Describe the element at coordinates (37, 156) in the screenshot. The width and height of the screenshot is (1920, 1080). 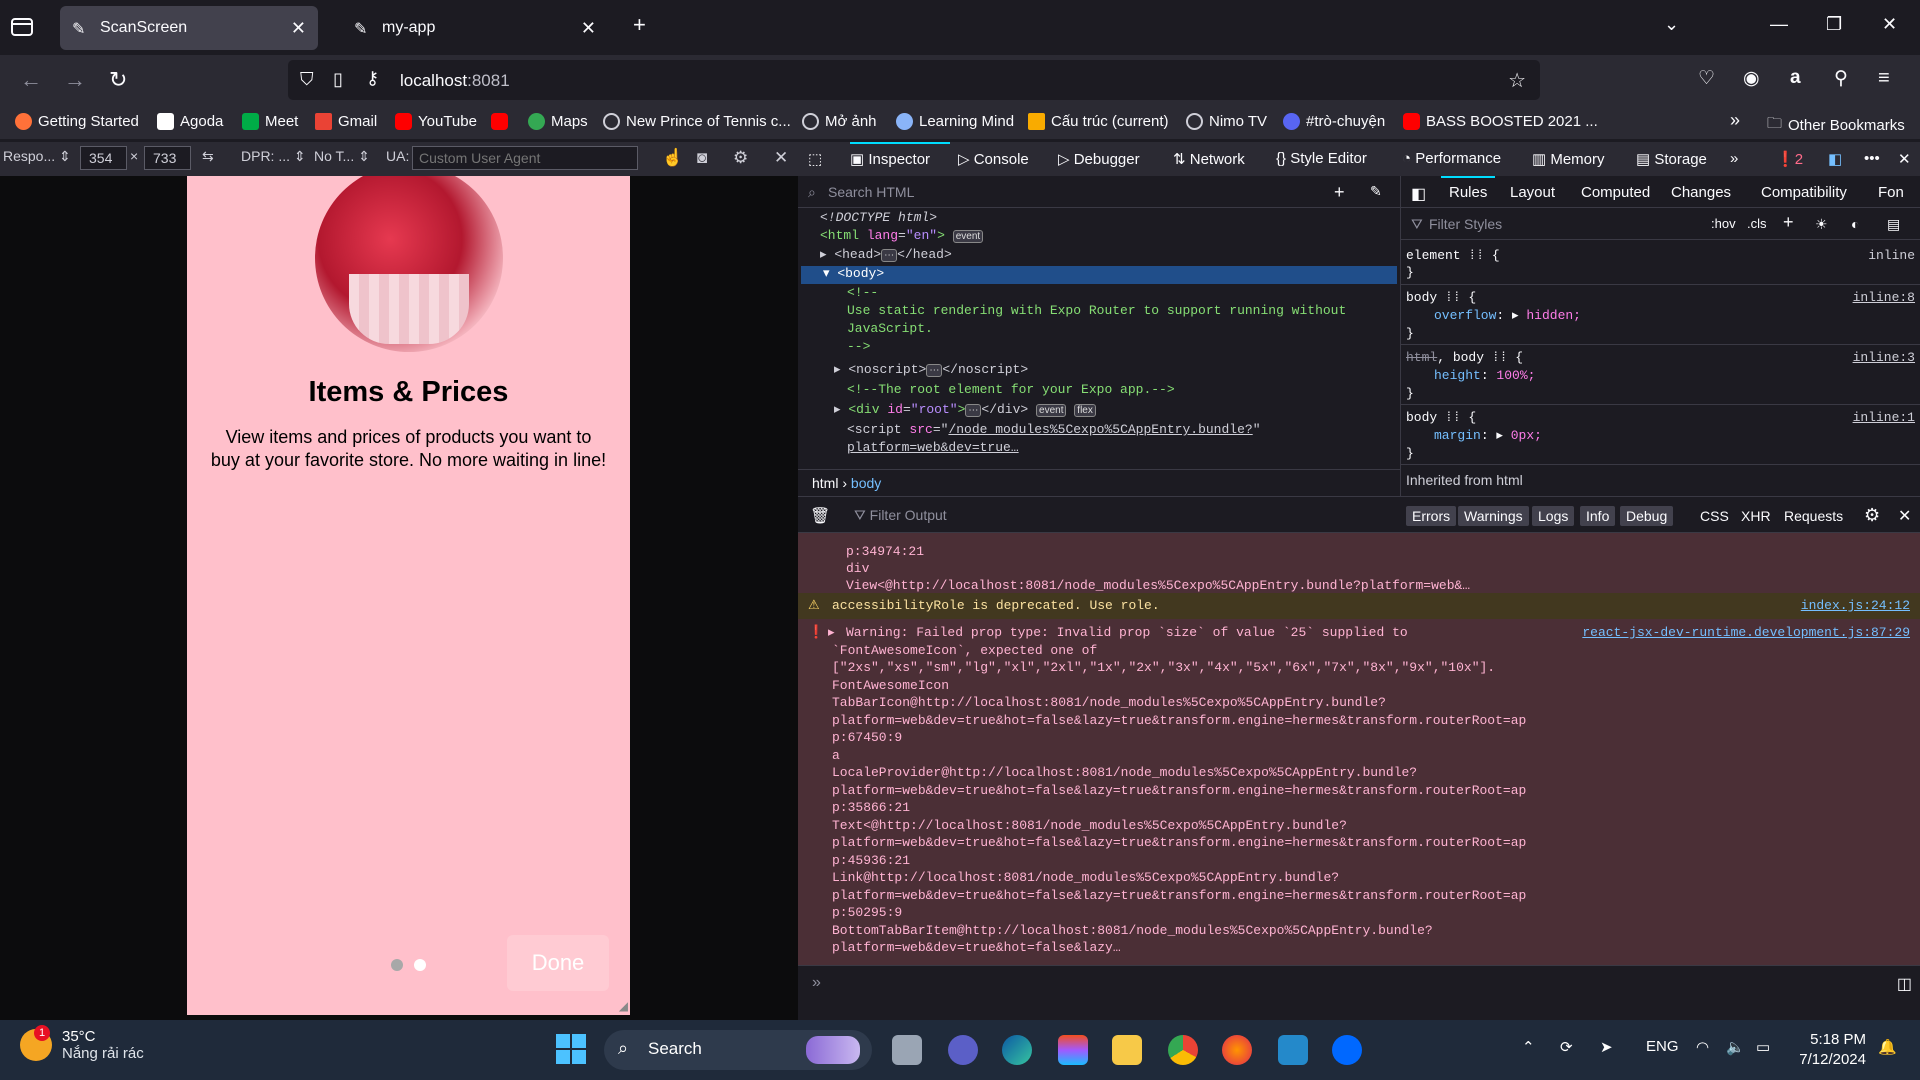
I see `device-selector: Respo... ⇕` at that location.